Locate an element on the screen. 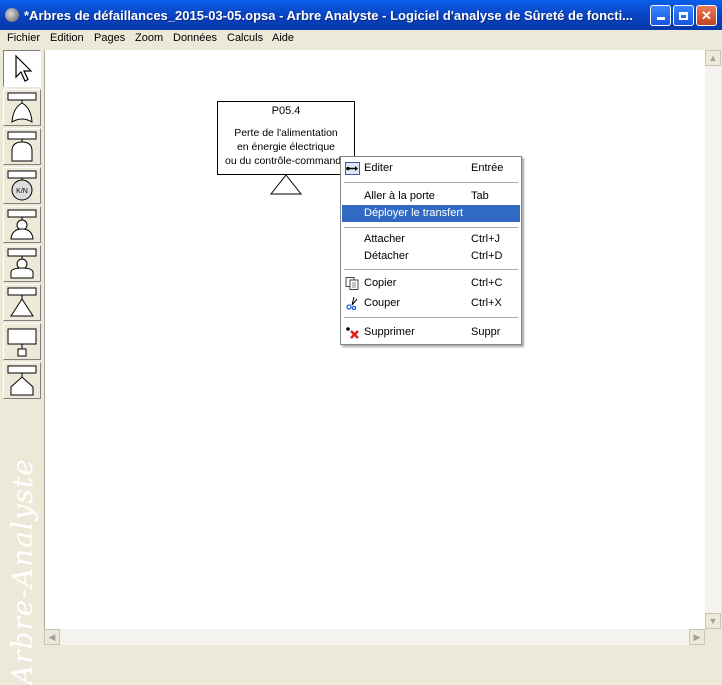  select-arrow-icon is located at coordinates (24, 68).